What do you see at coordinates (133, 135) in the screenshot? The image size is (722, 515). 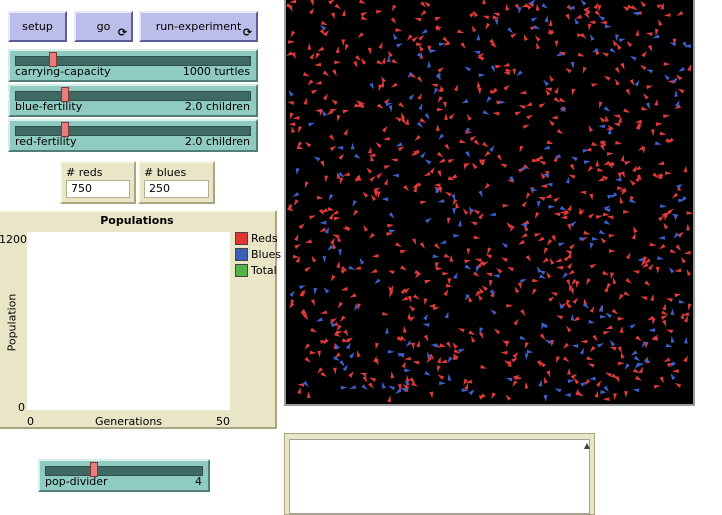 I see `red-fertility-slider: red-fertility 2.0 children` at bounding box center [133, 135].